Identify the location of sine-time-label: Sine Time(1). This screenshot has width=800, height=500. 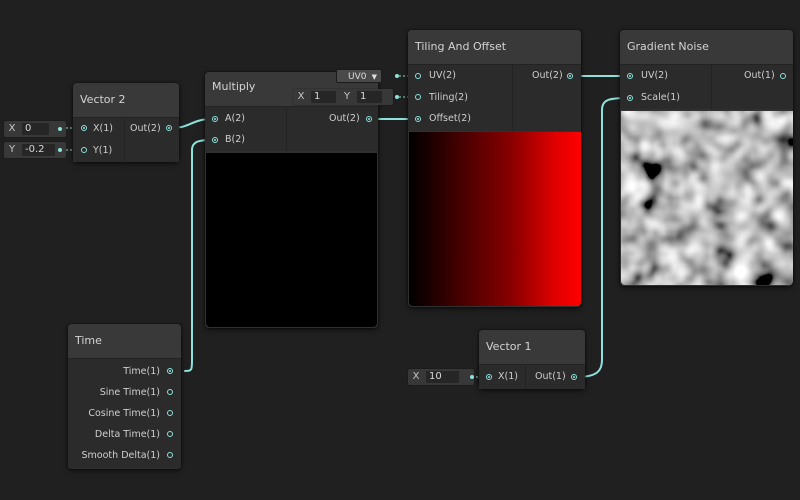
(129, 392).